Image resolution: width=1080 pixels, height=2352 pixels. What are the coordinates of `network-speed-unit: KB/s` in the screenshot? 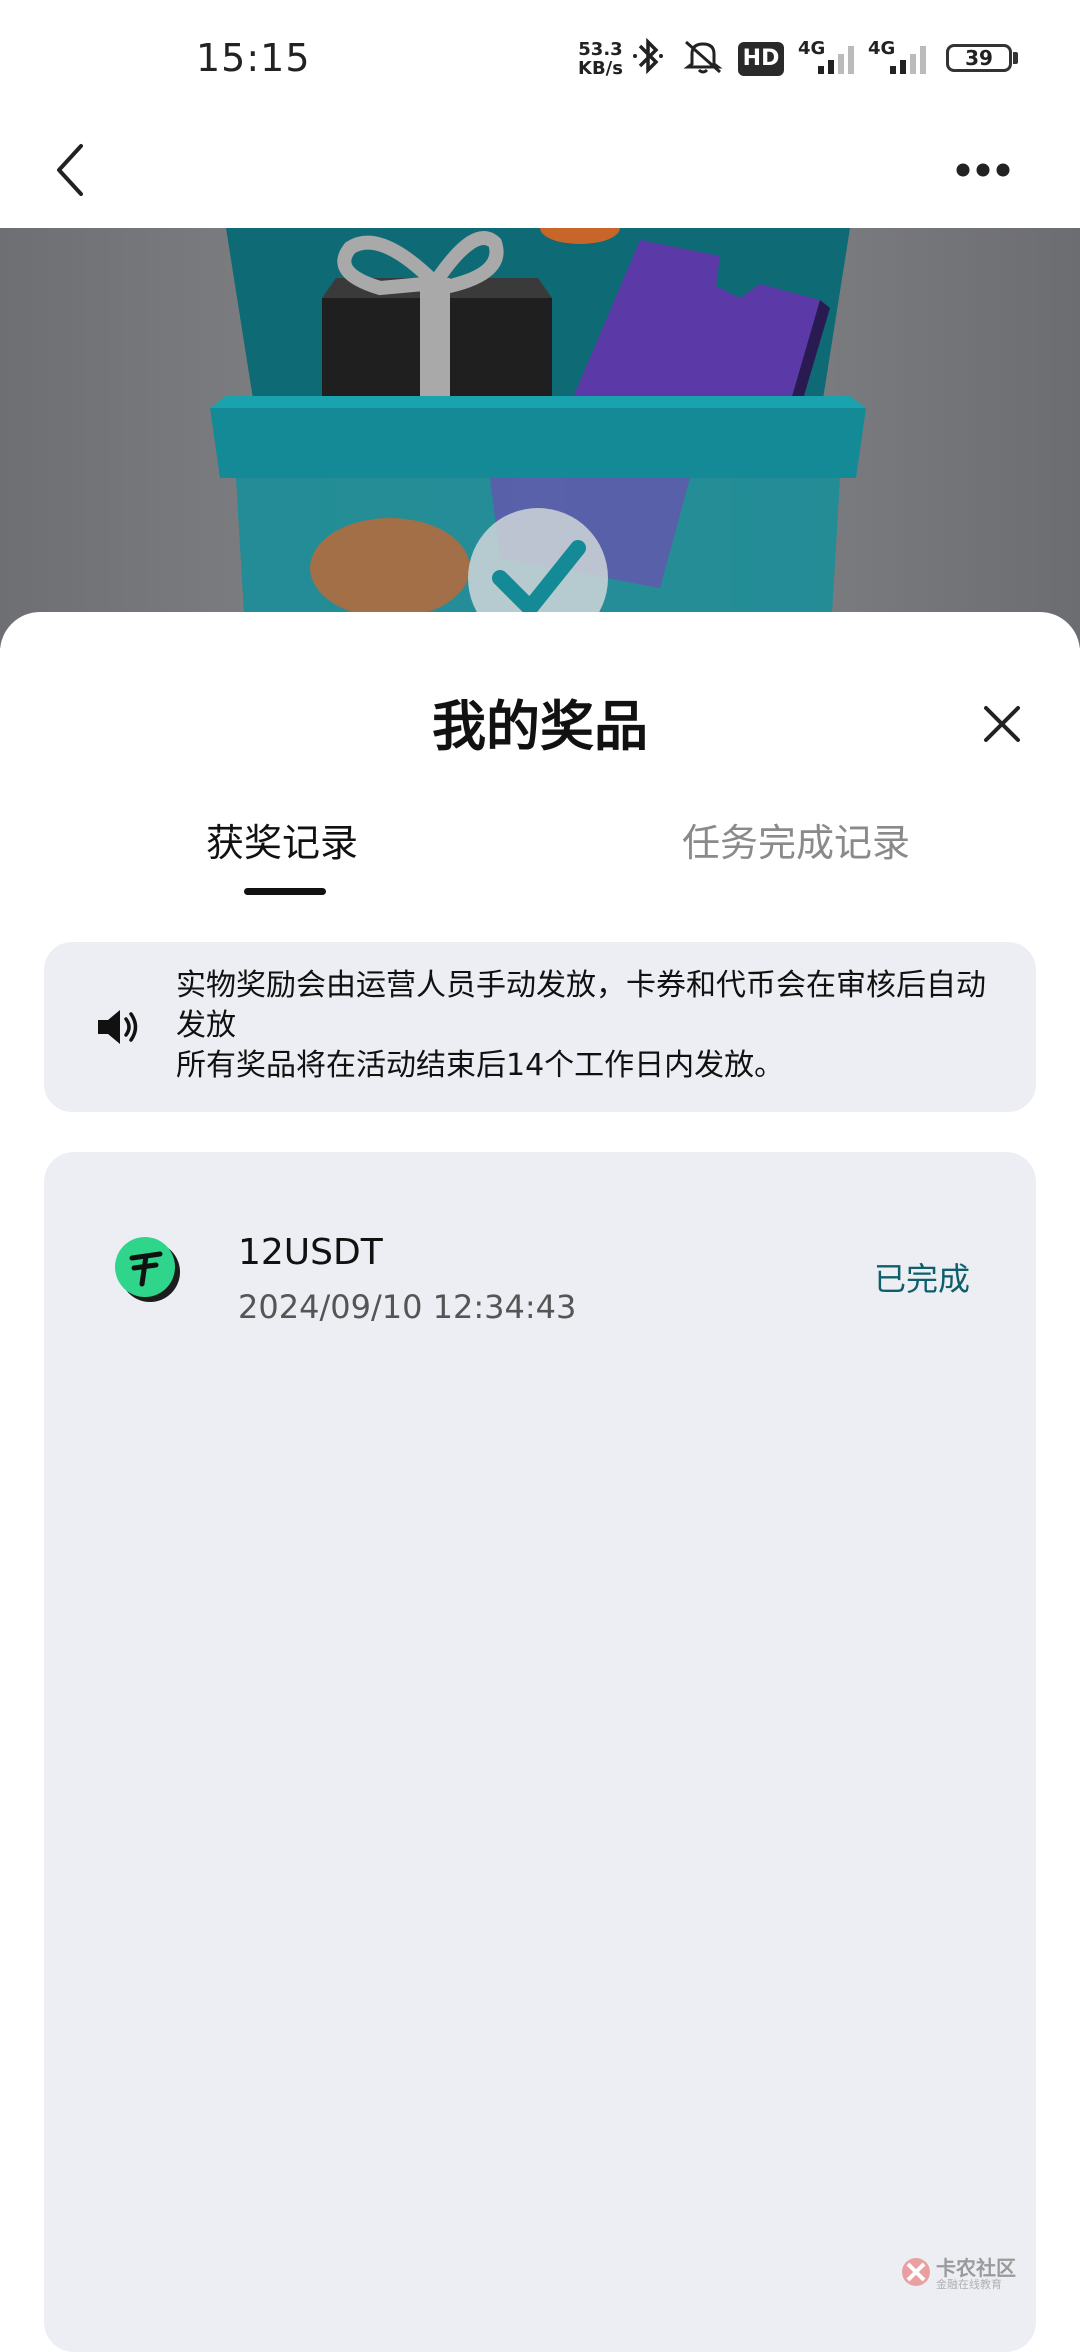 It's located at (600, 68).